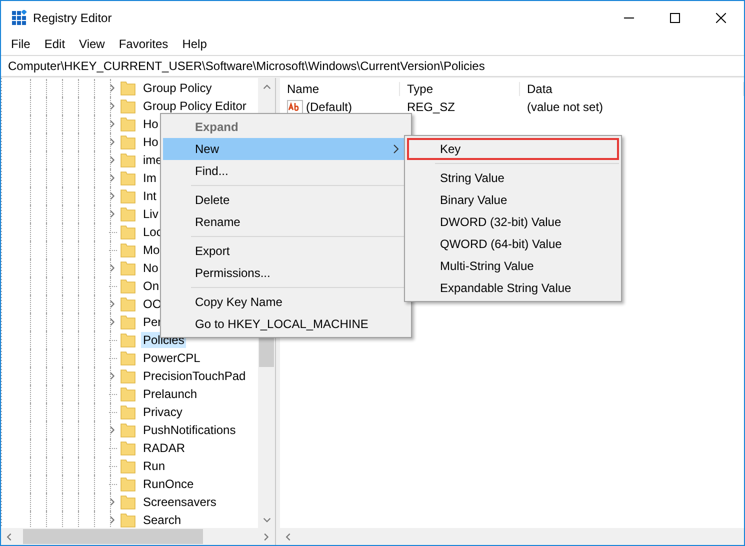 The height and width of the screenshot is (546, 745). I want to click on tree-item: Run, so click(154, 466).